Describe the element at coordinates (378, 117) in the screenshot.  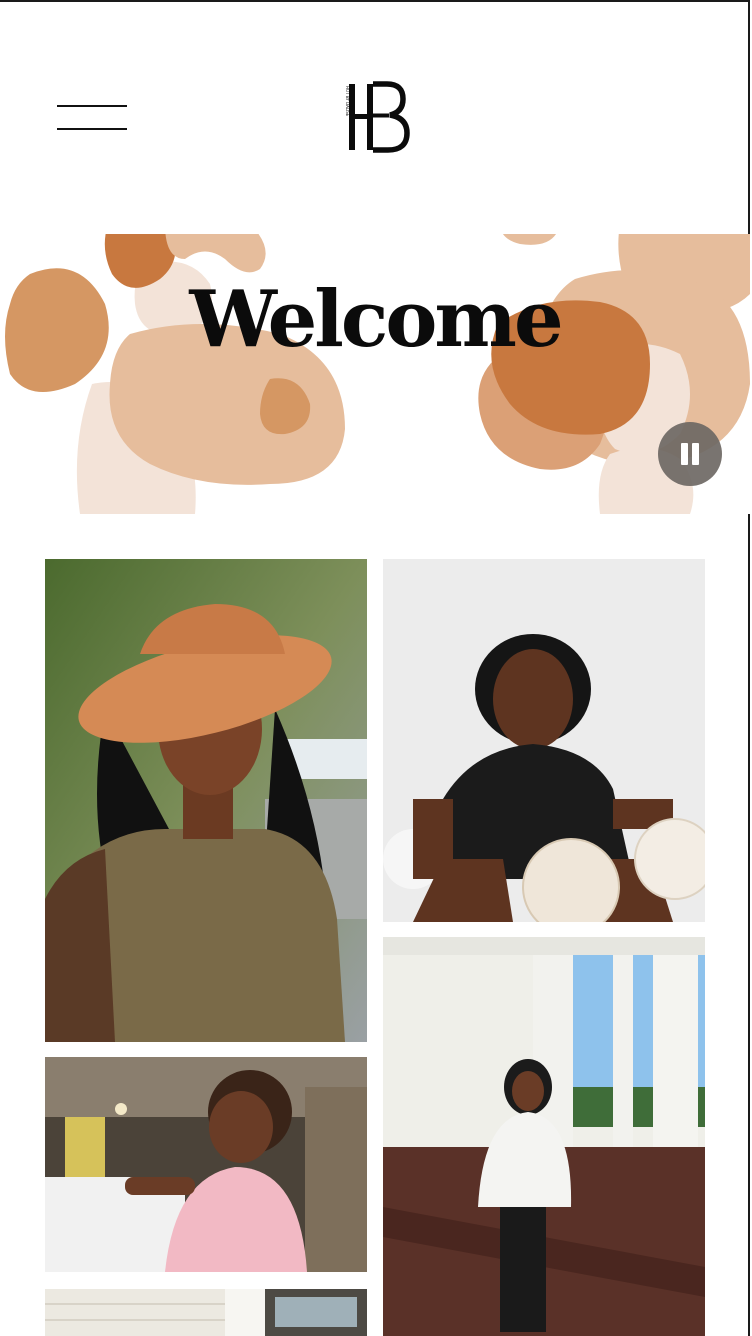
I see `hb-monogram-logo: HOT BY DALISE` at that location.